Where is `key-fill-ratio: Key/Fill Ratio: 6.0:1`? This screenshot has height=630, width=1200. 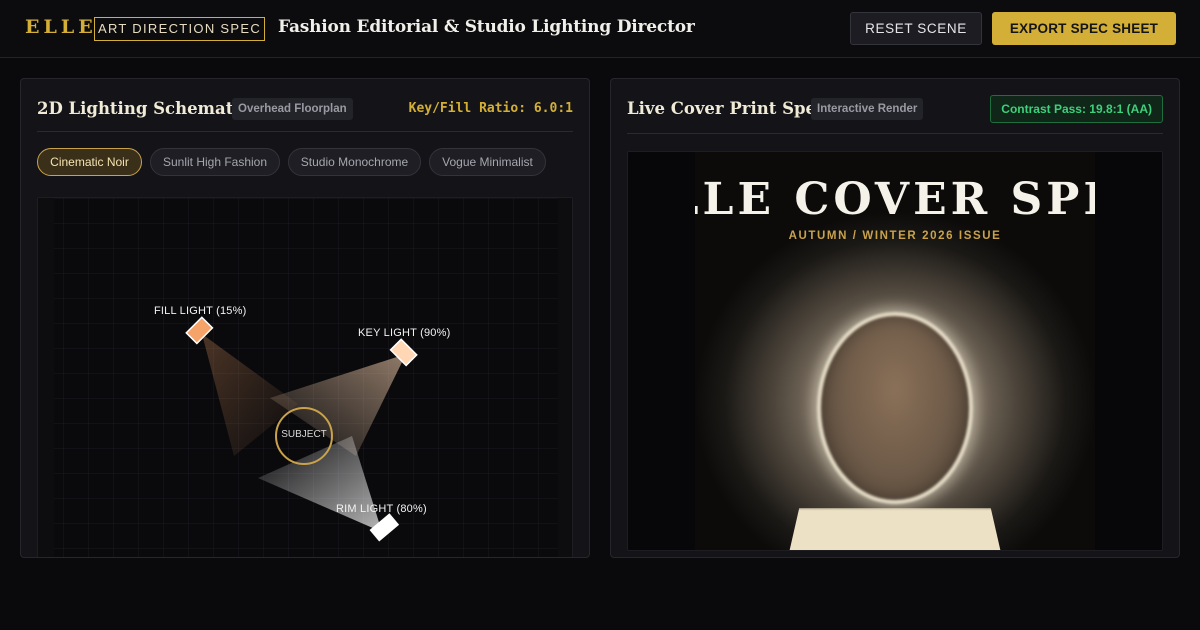 key-fill-ratio: Key/Fill Ratio: 6.0:1 is located at coordinates (490, 108).